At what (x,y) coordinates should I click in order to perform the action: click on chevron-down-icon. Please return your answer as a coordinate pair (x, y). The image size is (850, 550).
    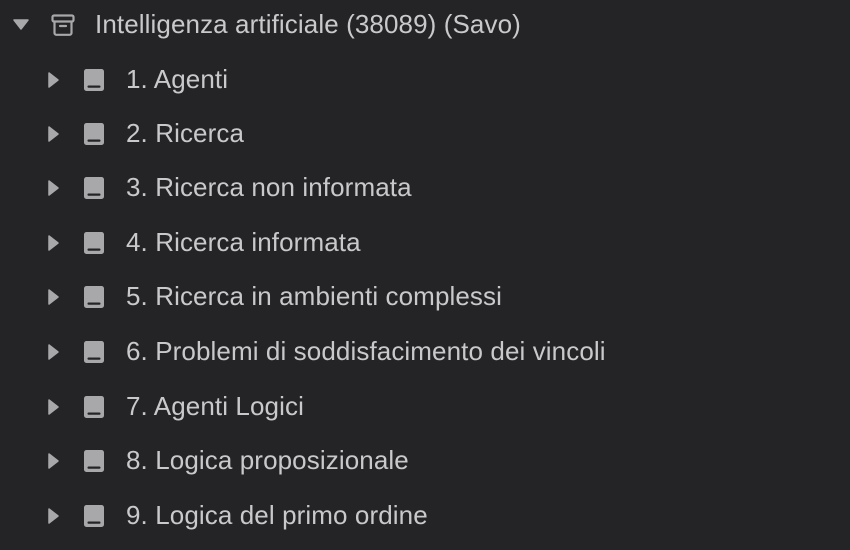
    Looking at the image, I should click on (21, 24).